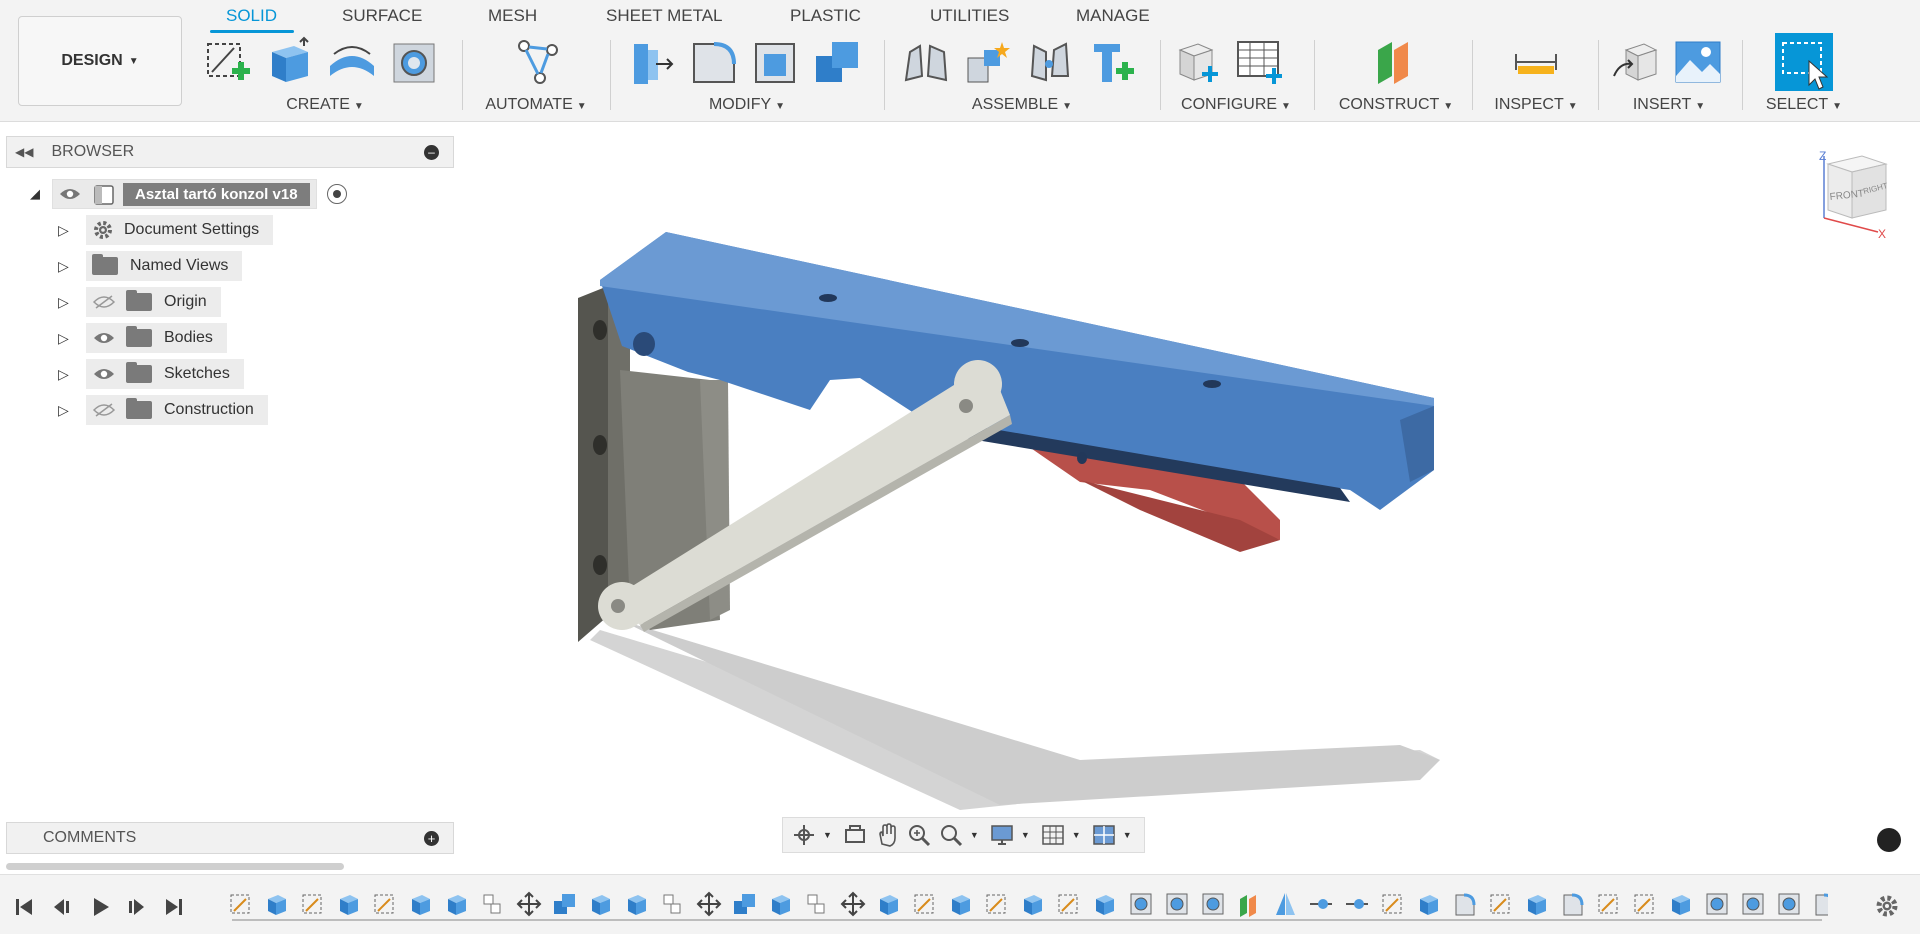 The width and height of the screenshot is (1920, 934). Describe the element at coordinates (100, 61) in the screenshot. I see `workspace-switcher: DESIGN ▼` at that location.